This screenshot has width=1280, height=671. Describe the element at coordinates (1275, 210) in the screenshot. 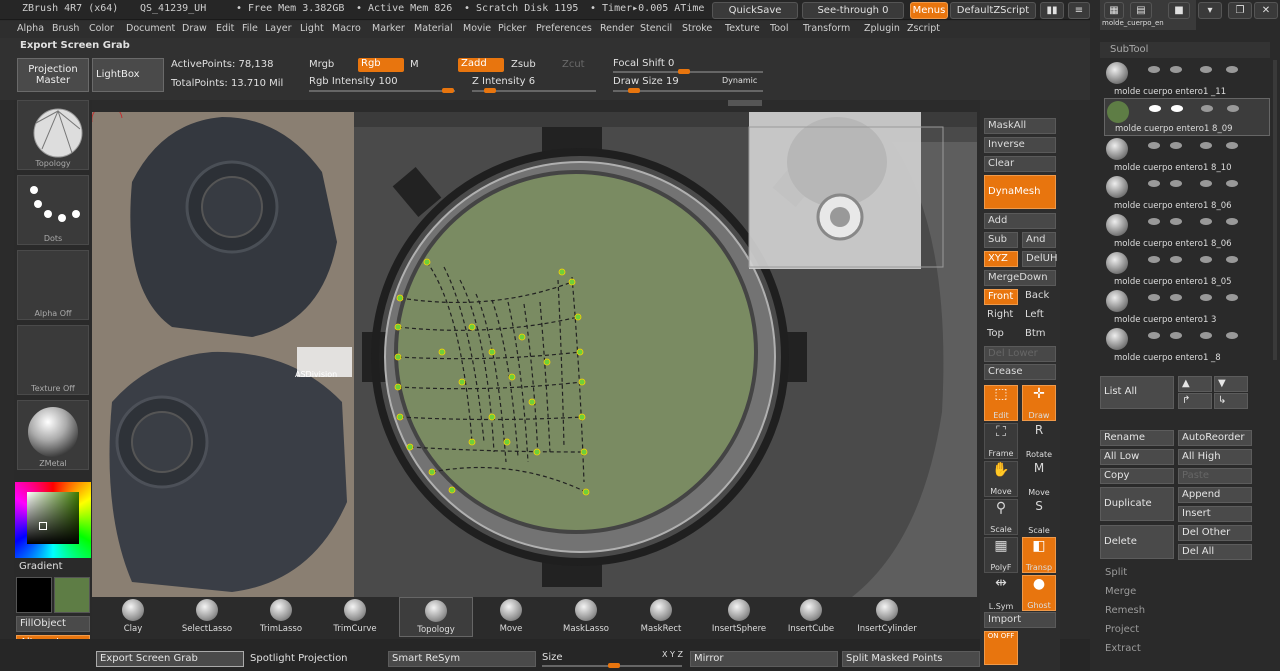

I see `subtool-scrollbar` at that location.